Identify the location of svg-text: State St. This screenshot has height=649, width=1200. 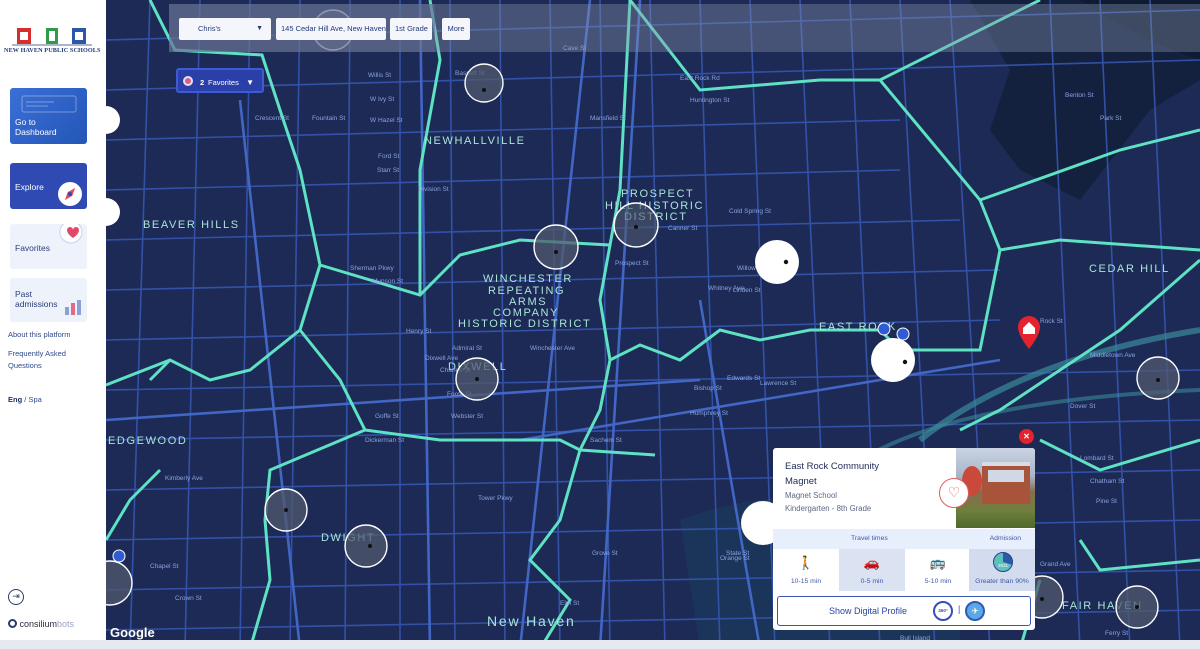
(737, 553).